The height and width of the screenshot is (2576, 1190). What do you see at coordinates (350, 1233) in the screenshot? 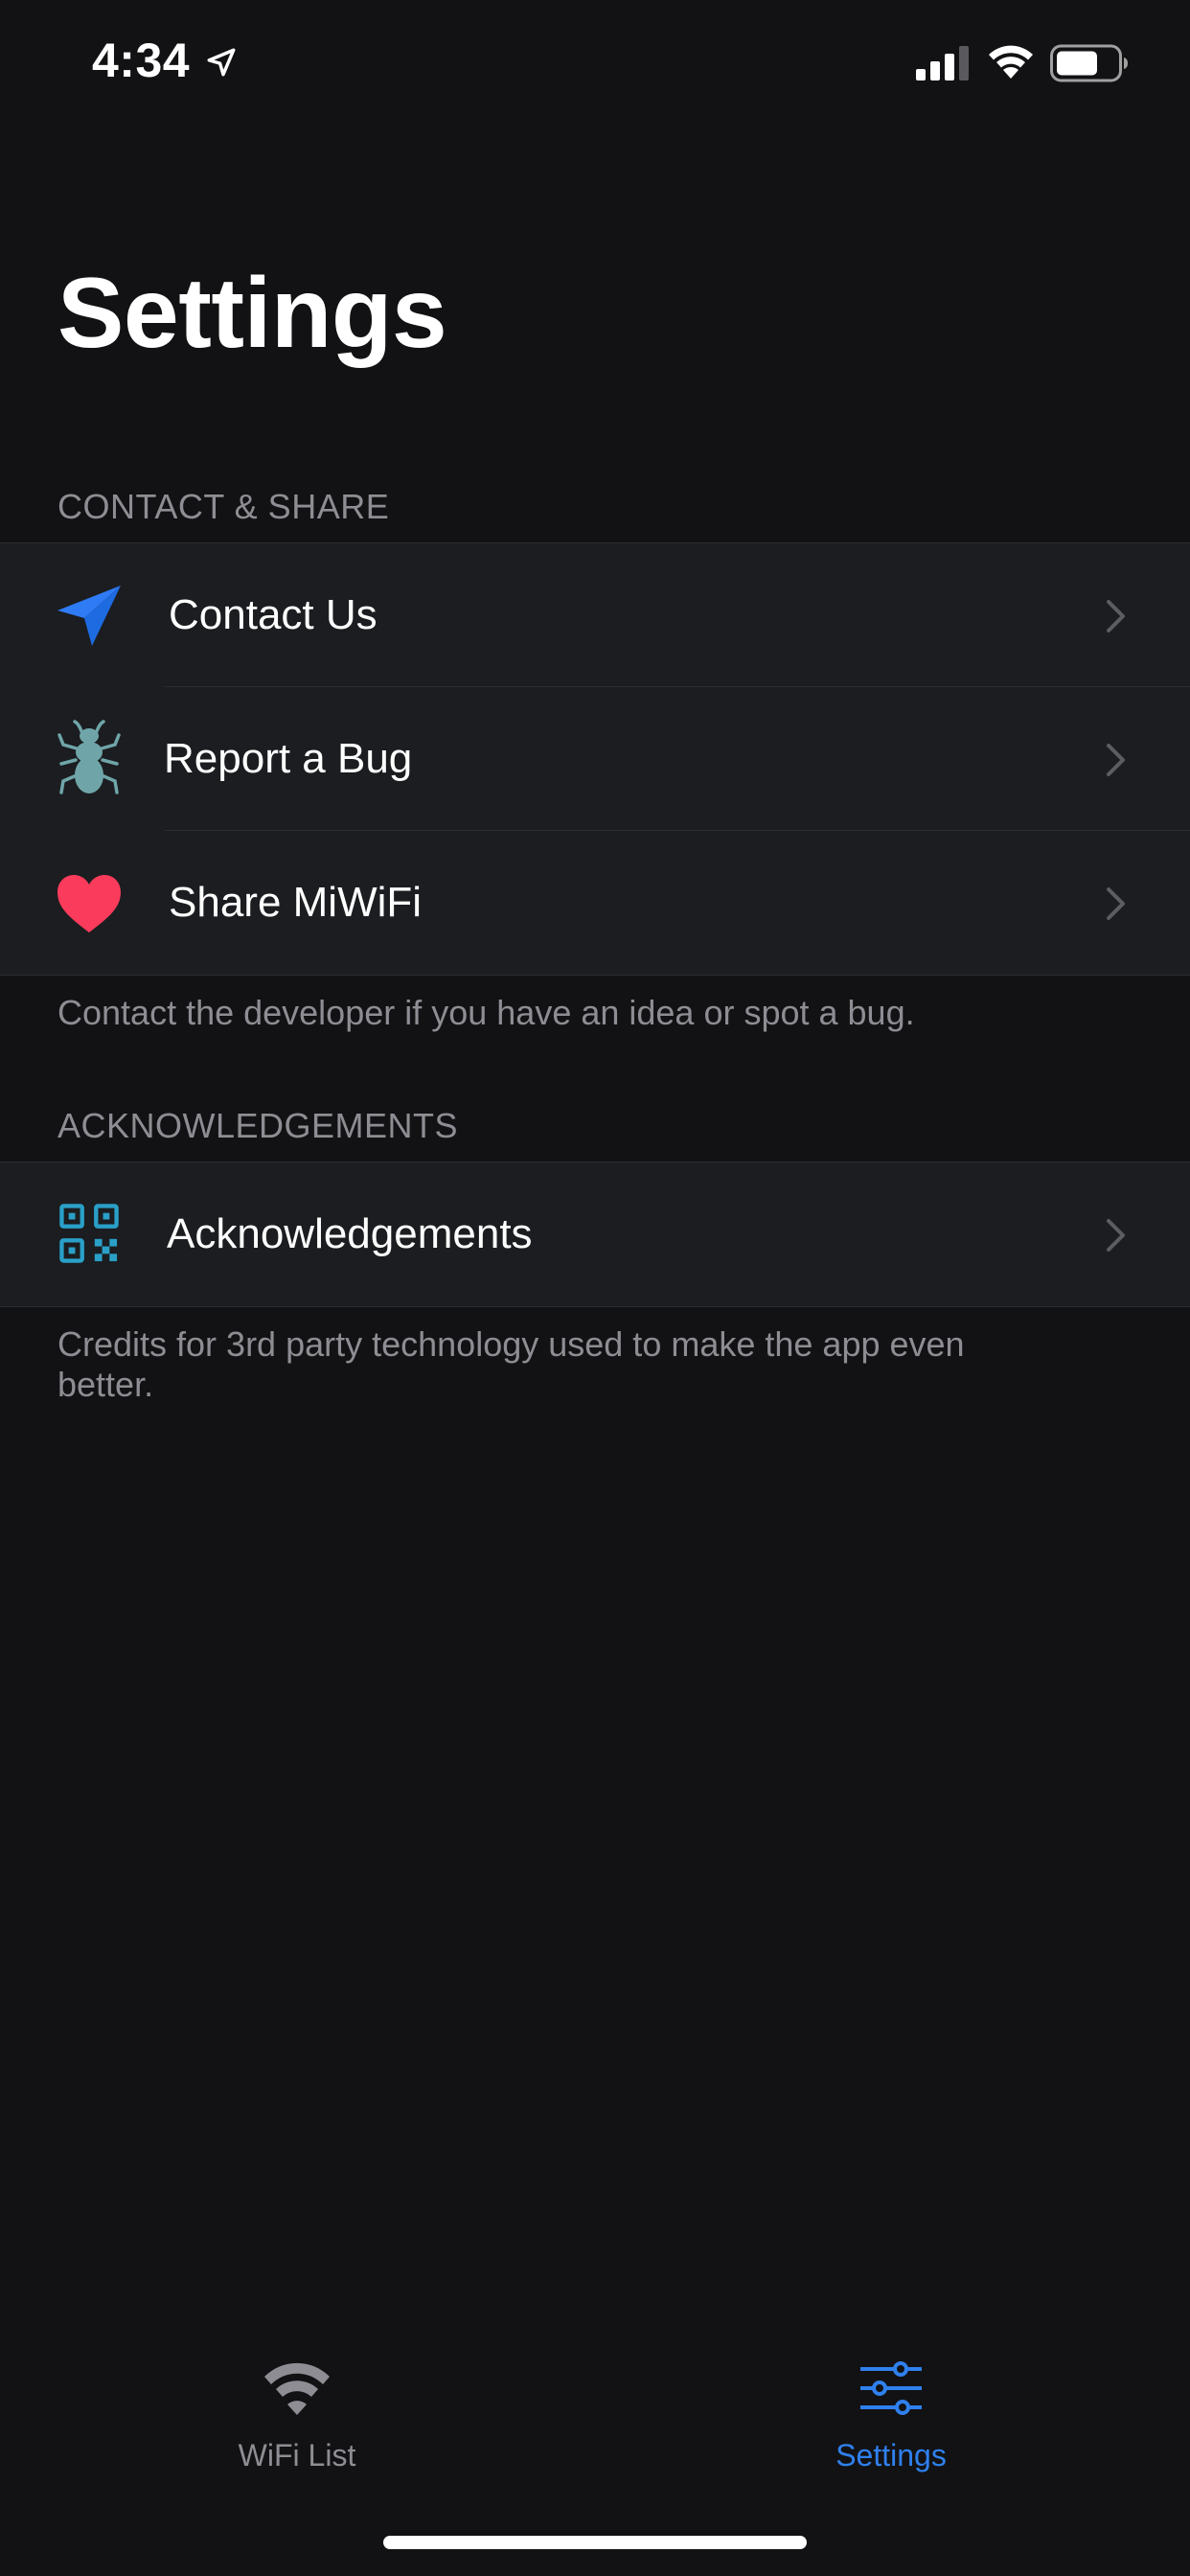
I see `acknowledgements-label: Acknowledgements` at bounding box center [350, 1233].